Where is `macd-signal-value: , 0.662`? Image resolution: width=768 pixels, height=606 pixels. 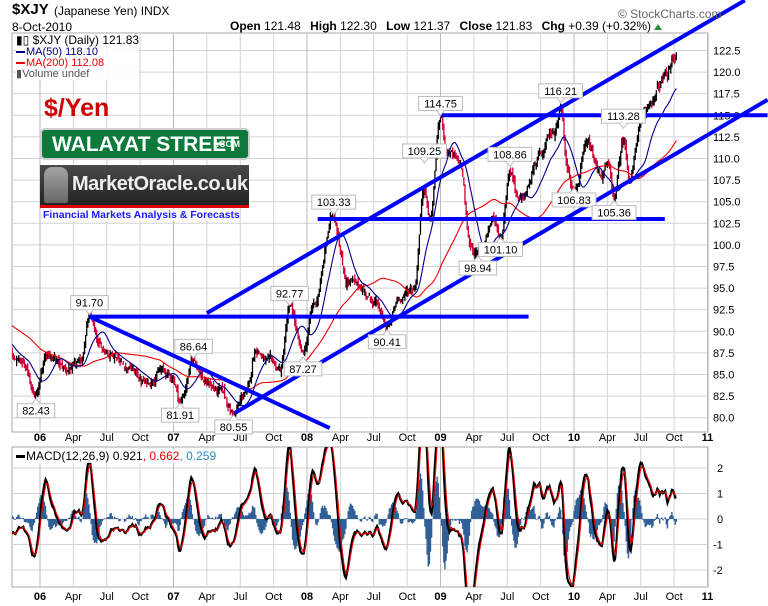 macd-signal-value: , 0.662 is located at coordinates (161, 456).